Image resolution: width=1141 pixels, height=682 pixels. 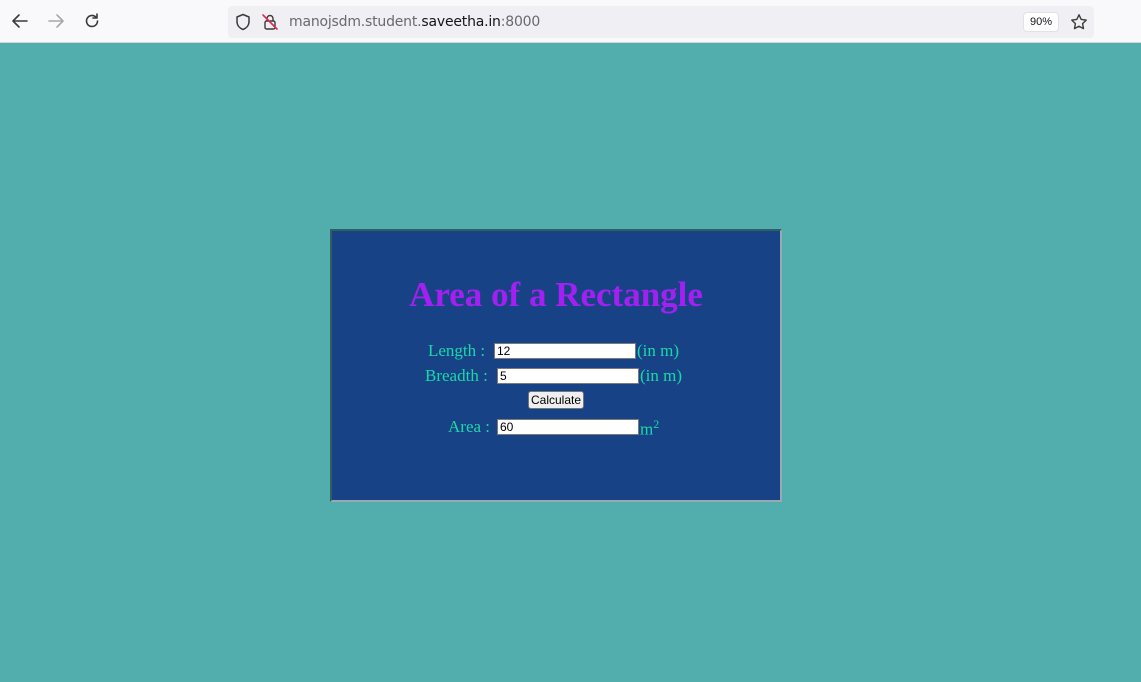 What do you see at coordinates (658, 350) in the screenshot?
I see `length-unit: (in m)` at bounding box center [658, 350].